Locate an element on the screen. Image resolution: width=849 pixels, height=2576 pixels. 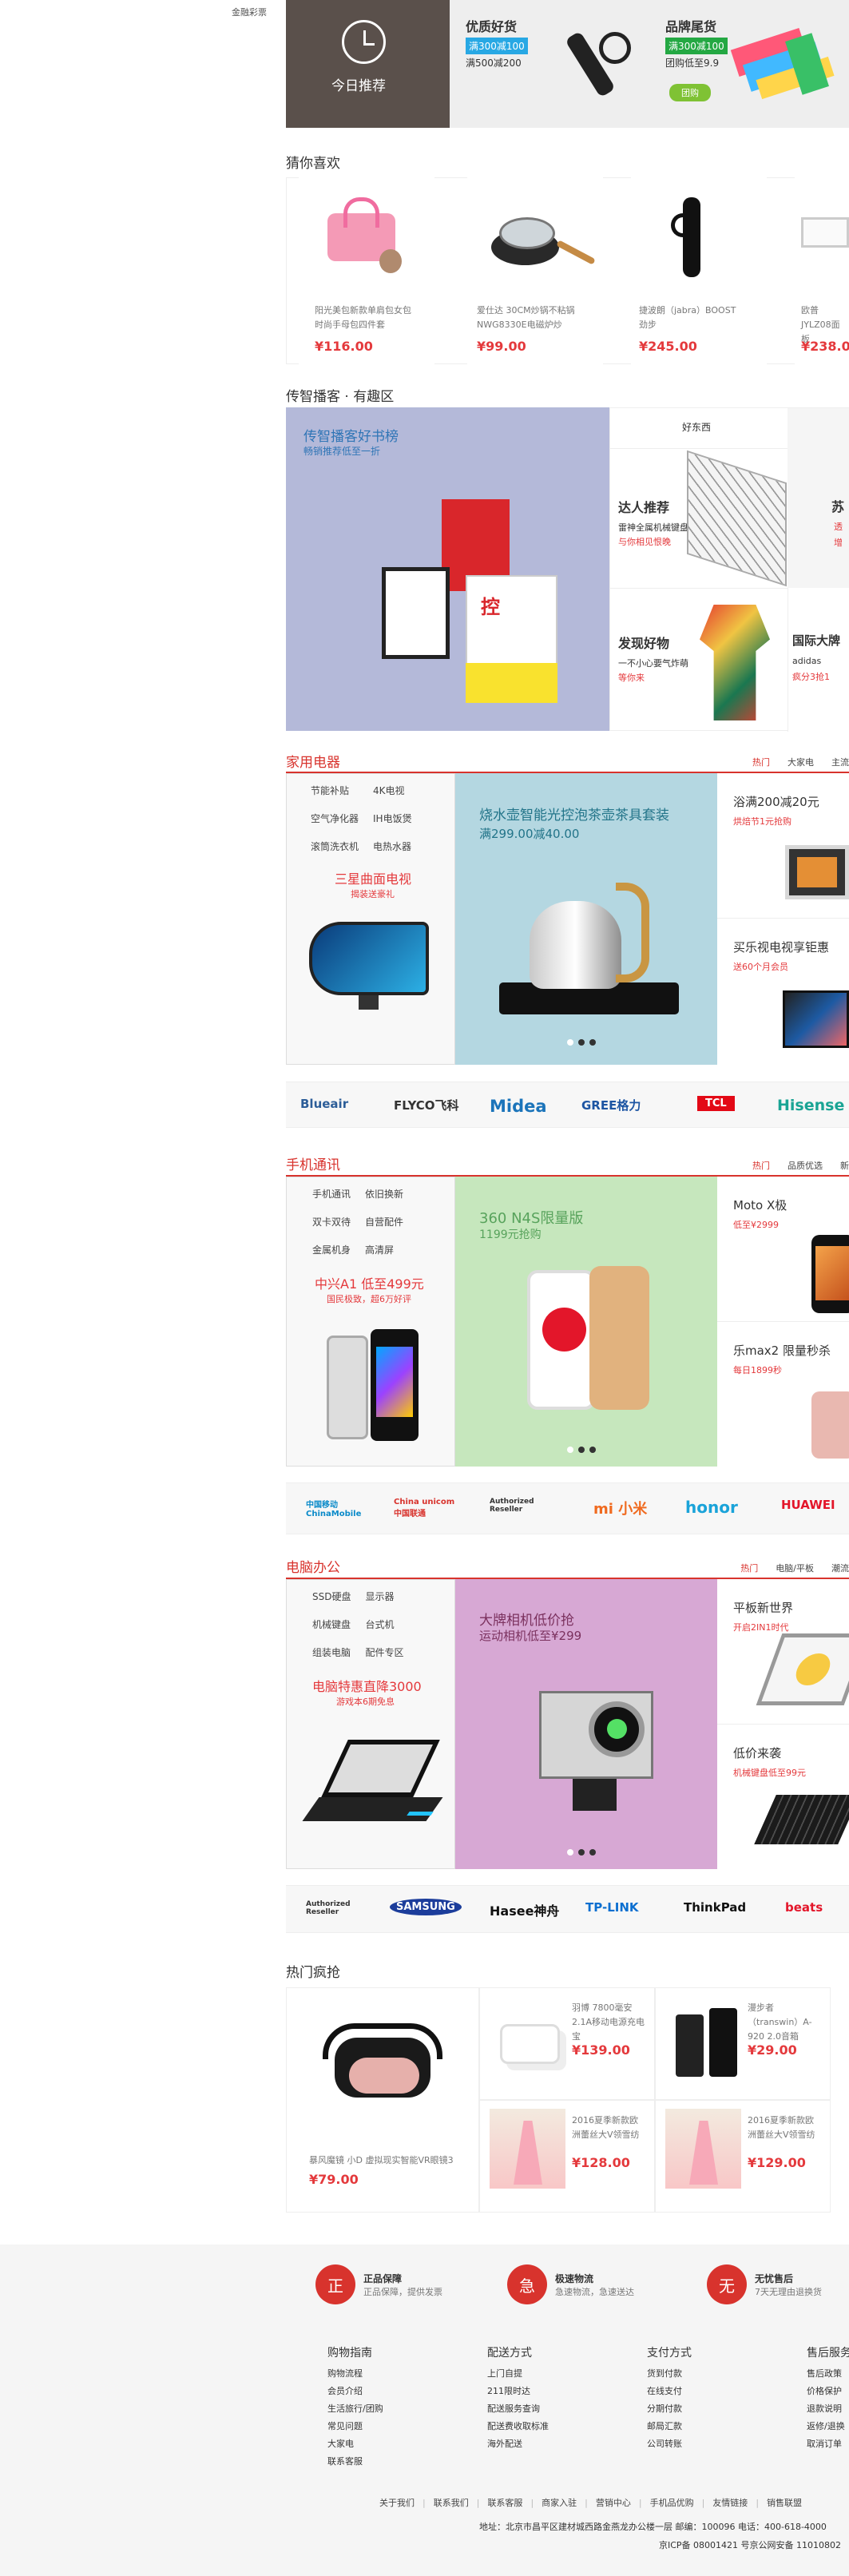
footer-nav-link: 联系客服 is located at coordinates (510, 2502).